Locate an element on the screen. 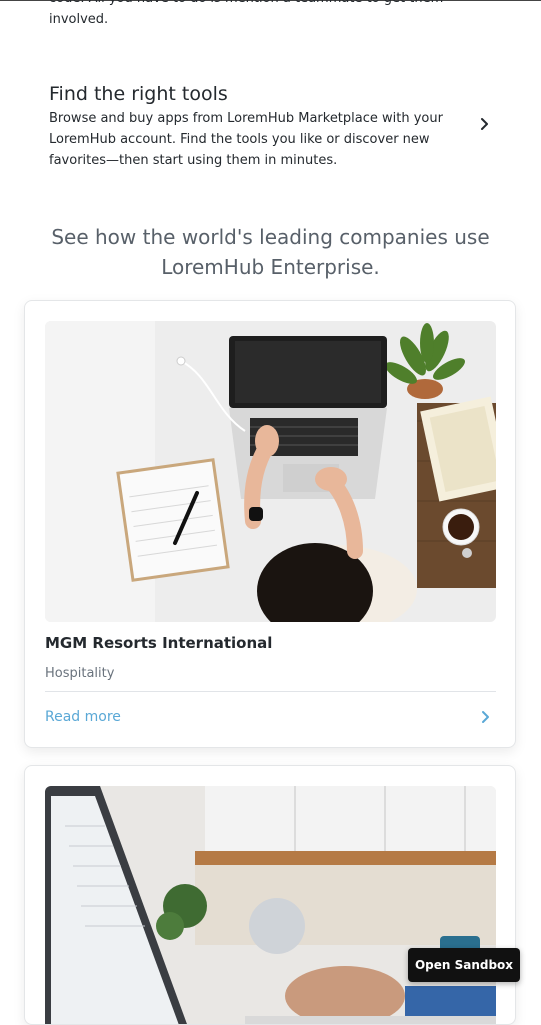  intro-line-2: involved. is located at coordinates (79, 19).